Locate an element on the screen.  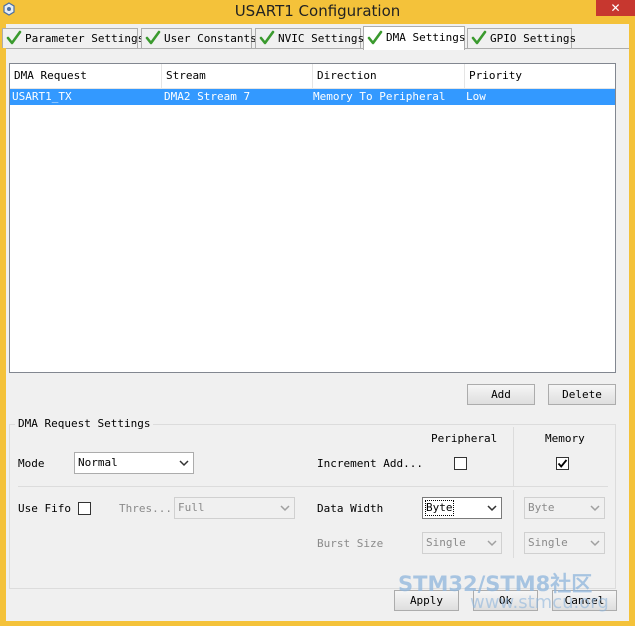
cell-stream: DMA2 Stream 7 is located at coordinates (207, 96).